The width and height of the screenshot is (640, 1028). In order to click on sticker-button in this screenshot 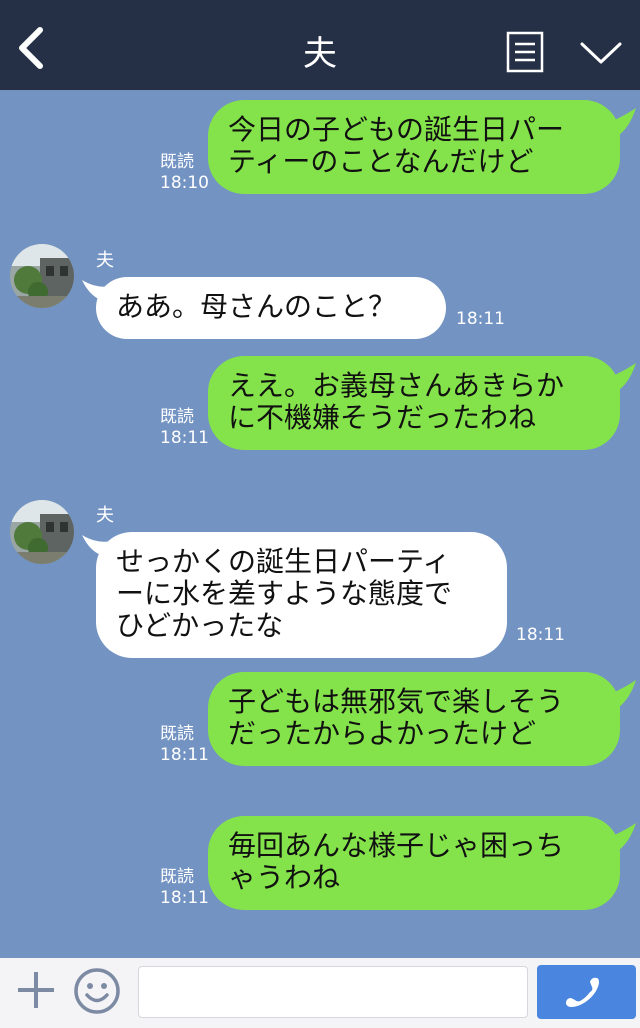, I will do `click(97, 991)`.